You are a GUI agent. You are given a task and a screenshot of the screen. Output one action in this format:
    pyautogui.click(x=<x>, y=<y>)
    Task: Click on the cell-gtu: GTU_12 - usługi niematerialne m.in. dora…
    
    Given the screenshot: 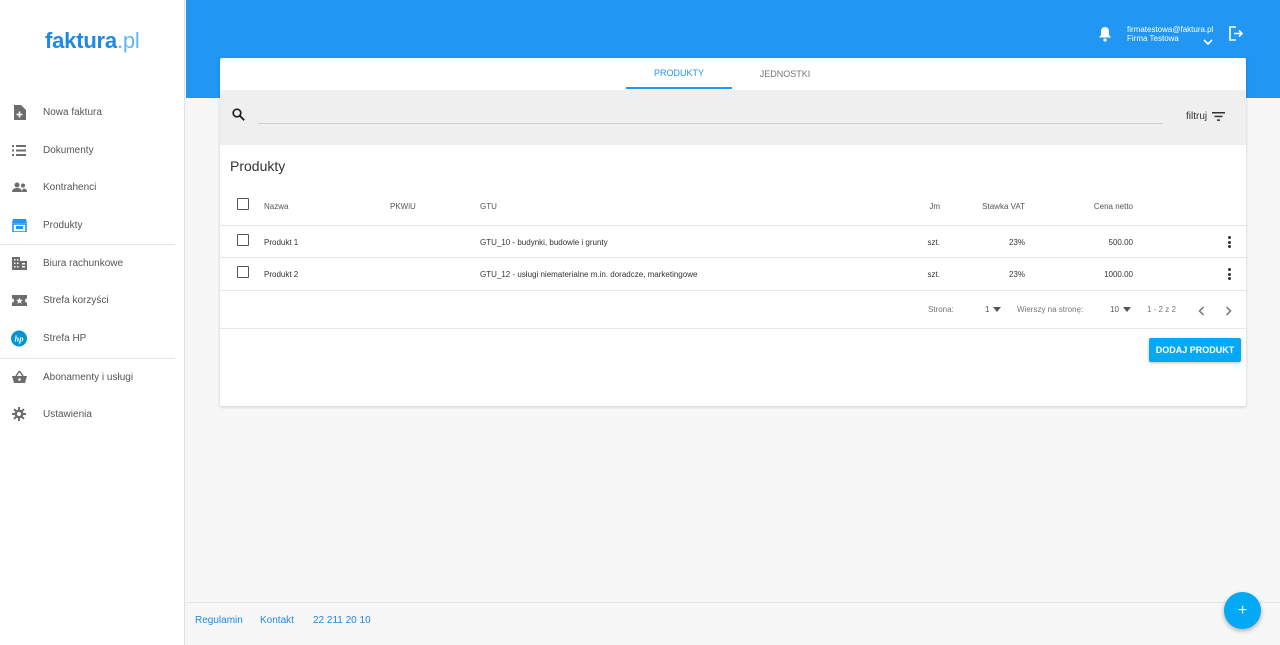 What is the action you would take?
    pyautogui.click(x=589, y=274)
    